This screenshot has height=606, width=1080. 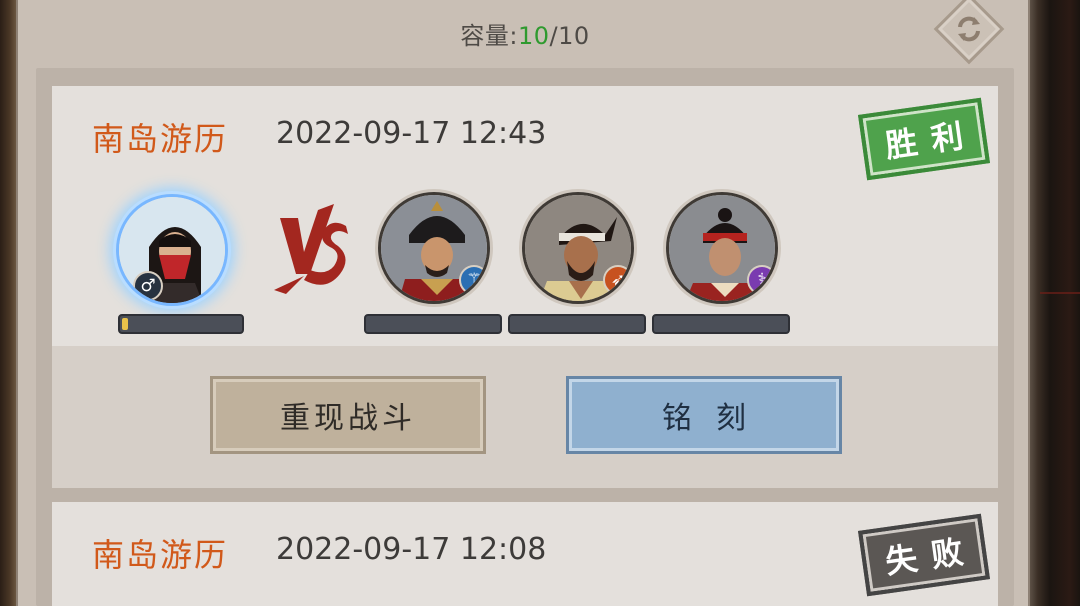 What do you see at coordinates (348, 418) in the screenshot?
I see `replay-battle-label: 重现战斗` at bounding box center [348, 418].